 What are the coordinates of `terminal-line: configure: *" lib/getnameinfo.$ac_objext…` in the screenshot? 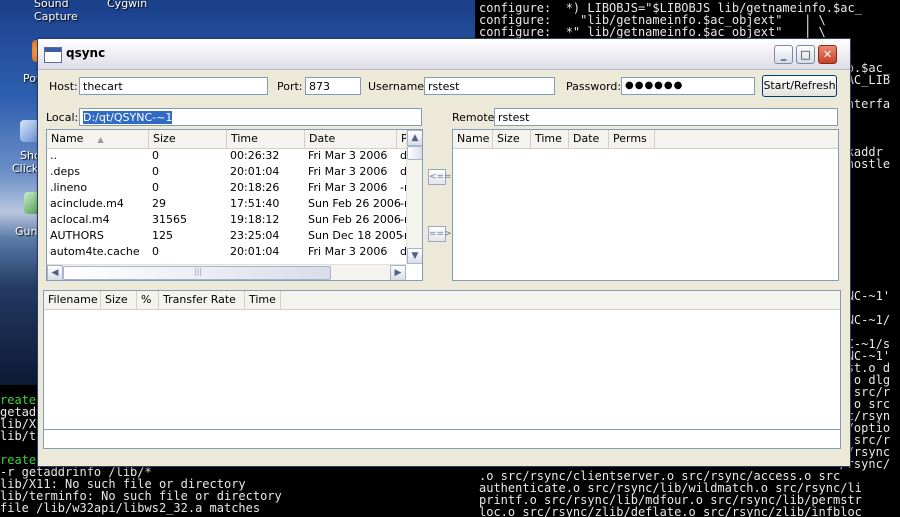 It's located at (652, 32).